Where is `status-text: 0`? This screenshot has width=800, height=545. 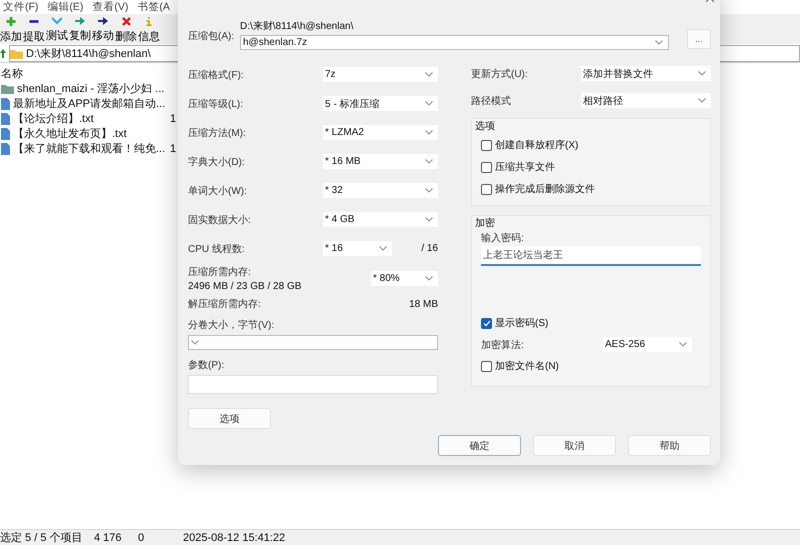
status-text: 0 is located at coordinates (142, 538).